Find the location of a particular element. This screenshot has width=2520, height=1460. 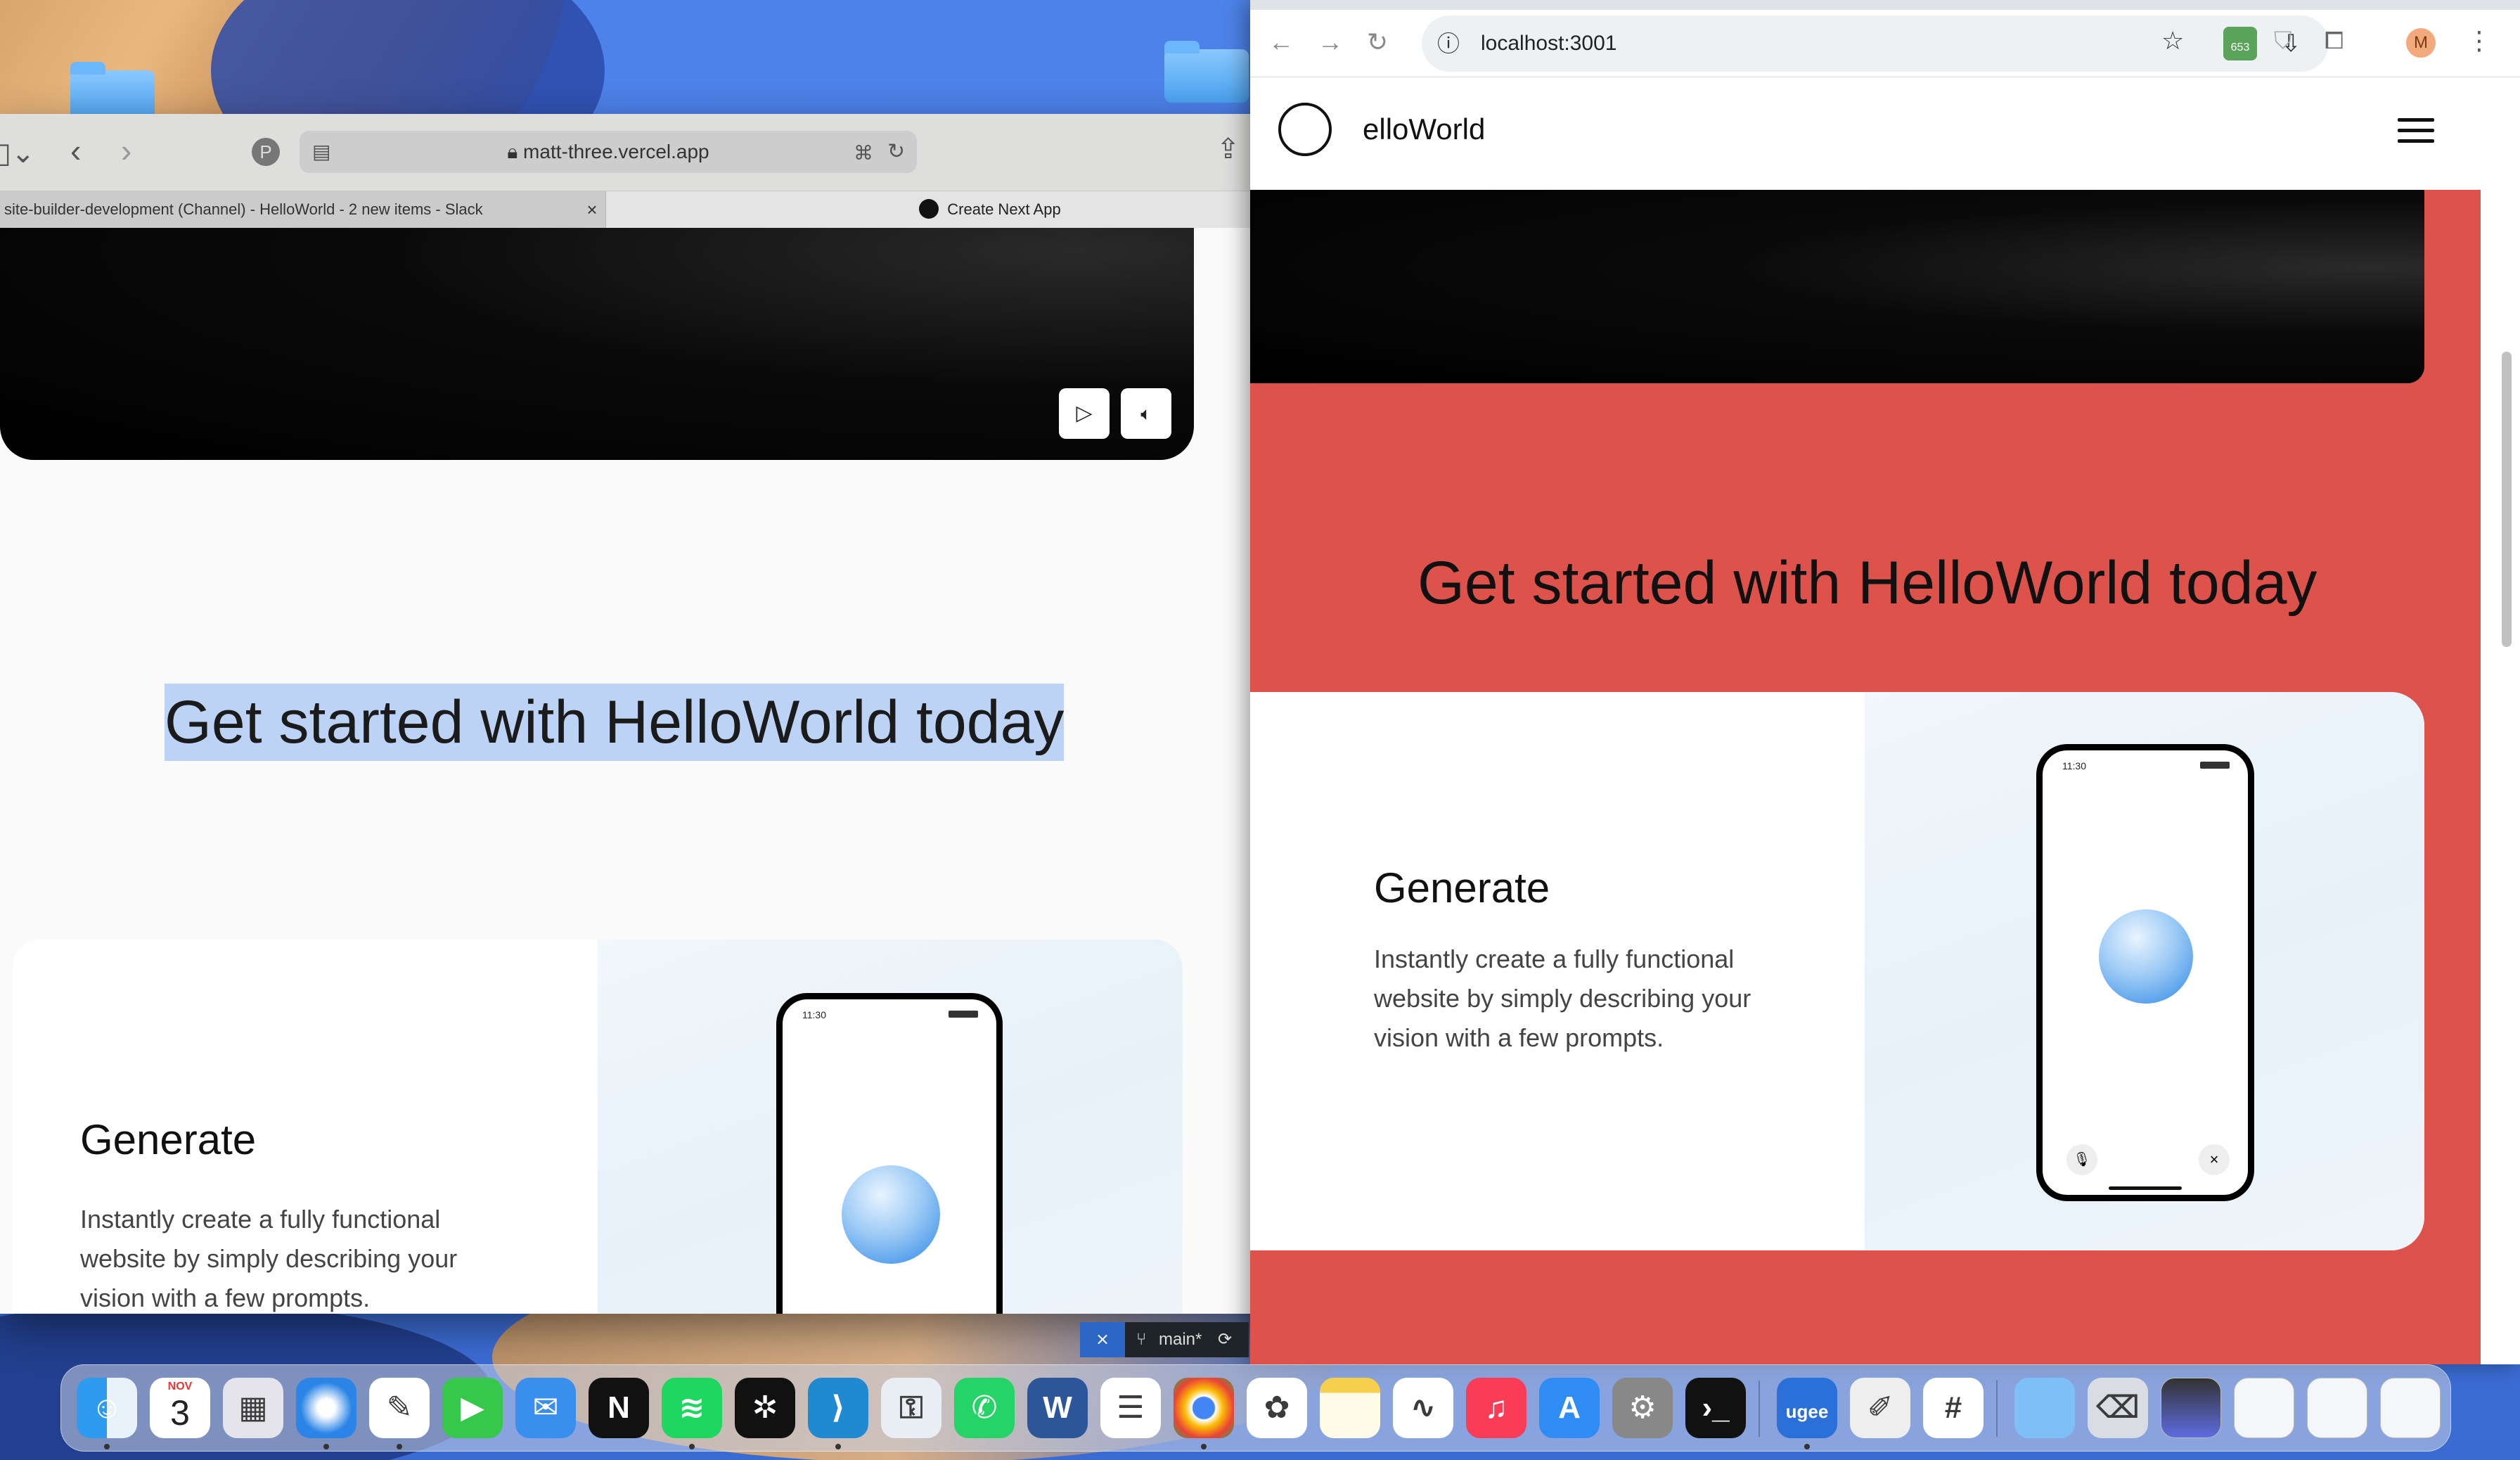

freeform-icon: ✎ is located at coordinates (399, 1408).